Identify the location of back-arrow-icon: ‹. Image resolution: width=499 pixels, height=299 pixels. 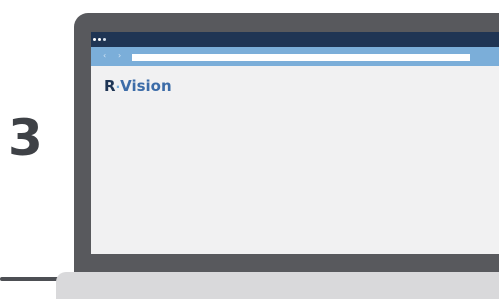
(104, 56).